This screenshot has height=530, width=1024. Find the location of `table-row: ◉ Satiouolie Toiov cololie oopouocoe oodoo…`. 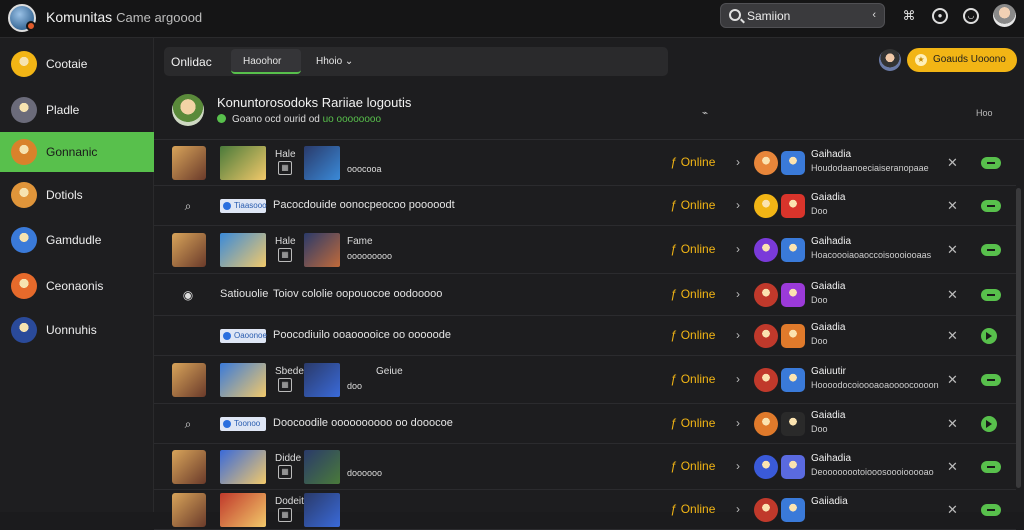

table-row: ◉ Satiouolie Toiov cololie oopouocoe oodoo… is located at coordinates (585, 295).